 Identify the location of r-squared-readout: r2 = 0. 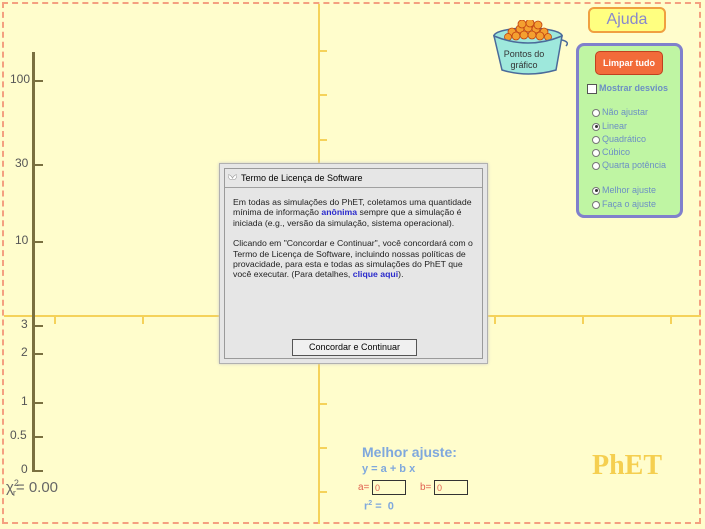
(379, 506).